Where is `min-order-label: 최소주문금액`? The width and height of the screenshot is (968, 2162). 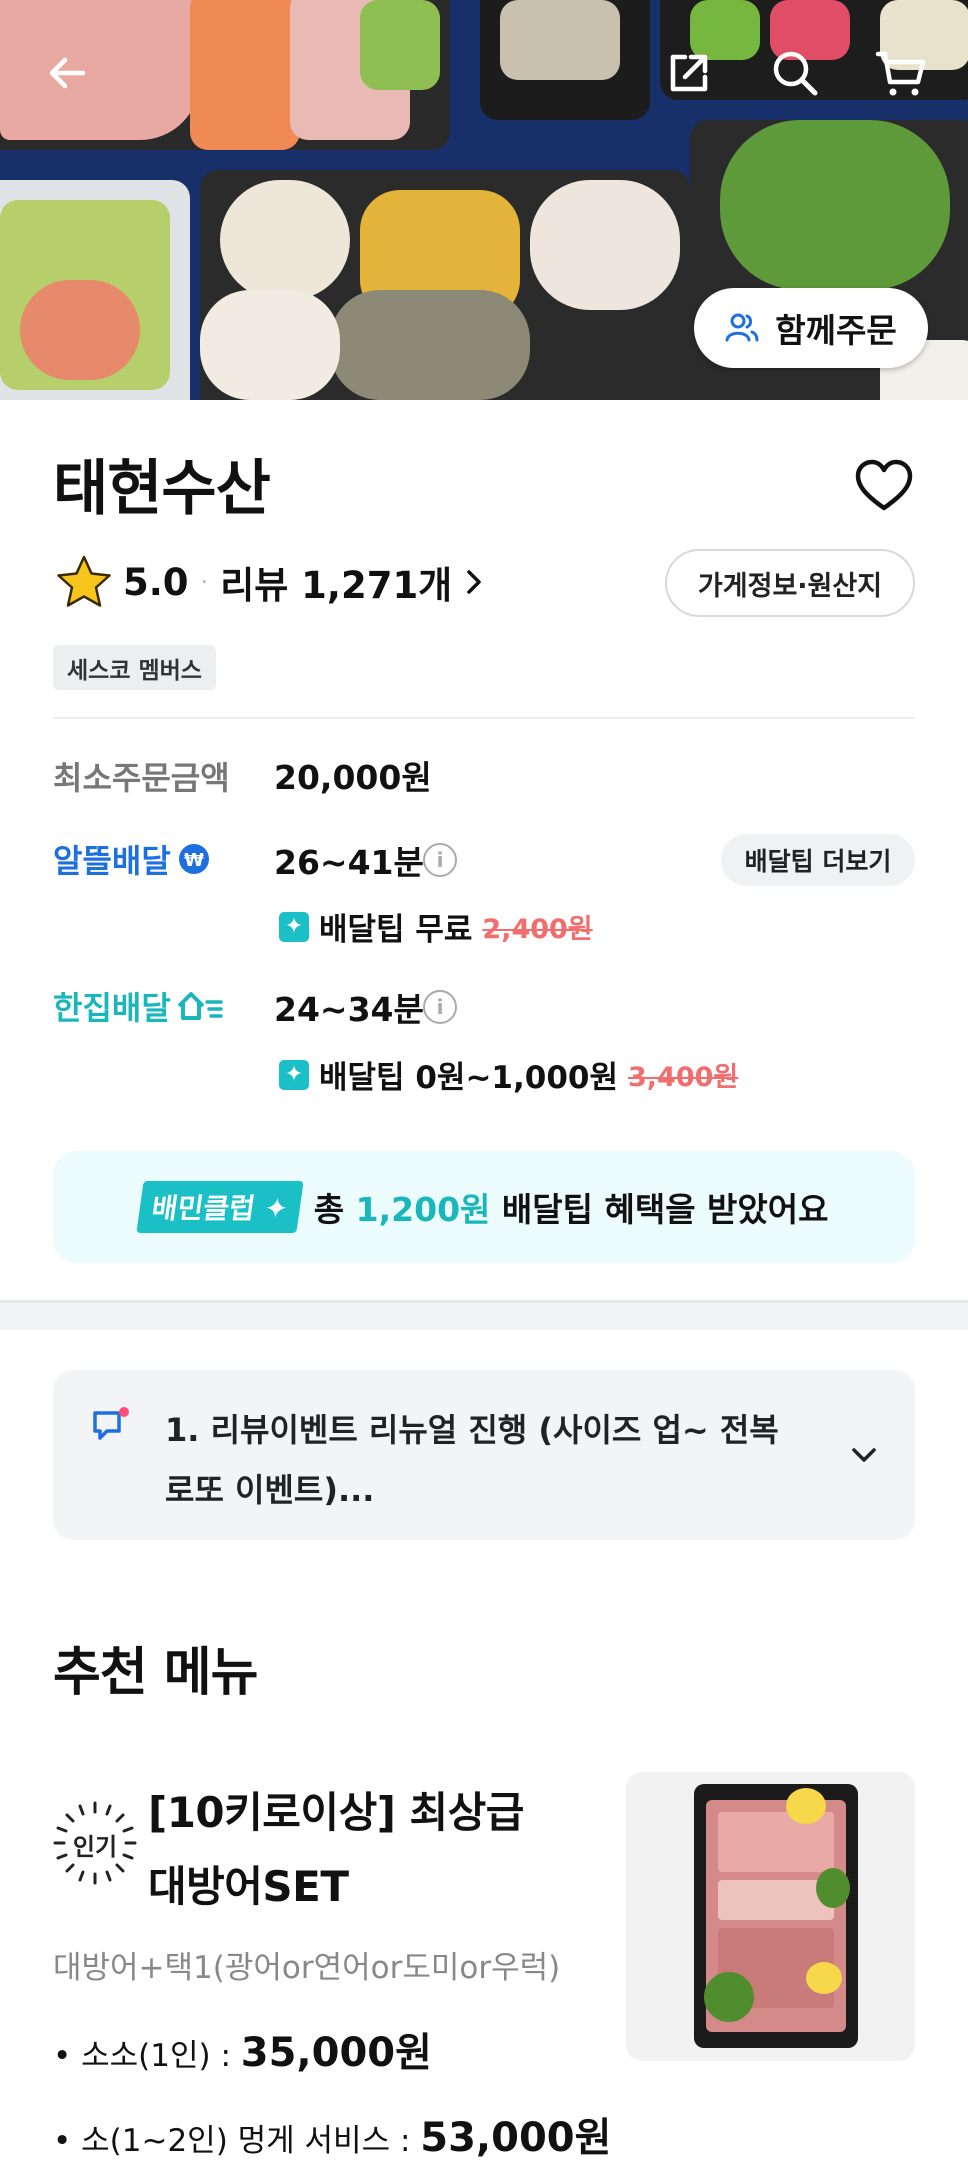 min-order-label: 최소주문금액 is located at coordinates (141, 778).